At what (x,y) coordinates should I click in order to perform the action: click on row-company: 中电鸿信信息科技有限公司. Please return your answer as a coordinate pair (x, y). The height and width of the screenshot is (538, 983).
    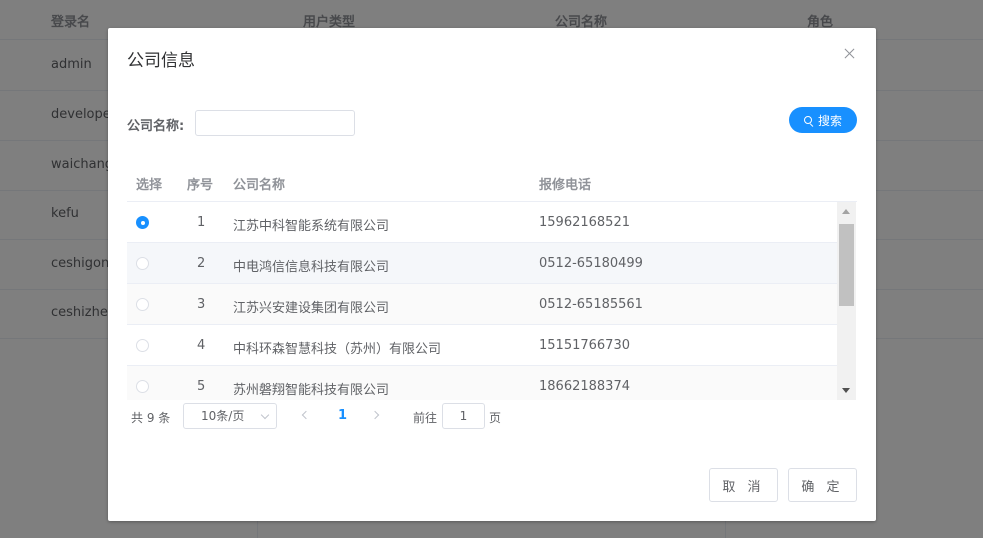
    Looking at the image, I should click on (311, 267).